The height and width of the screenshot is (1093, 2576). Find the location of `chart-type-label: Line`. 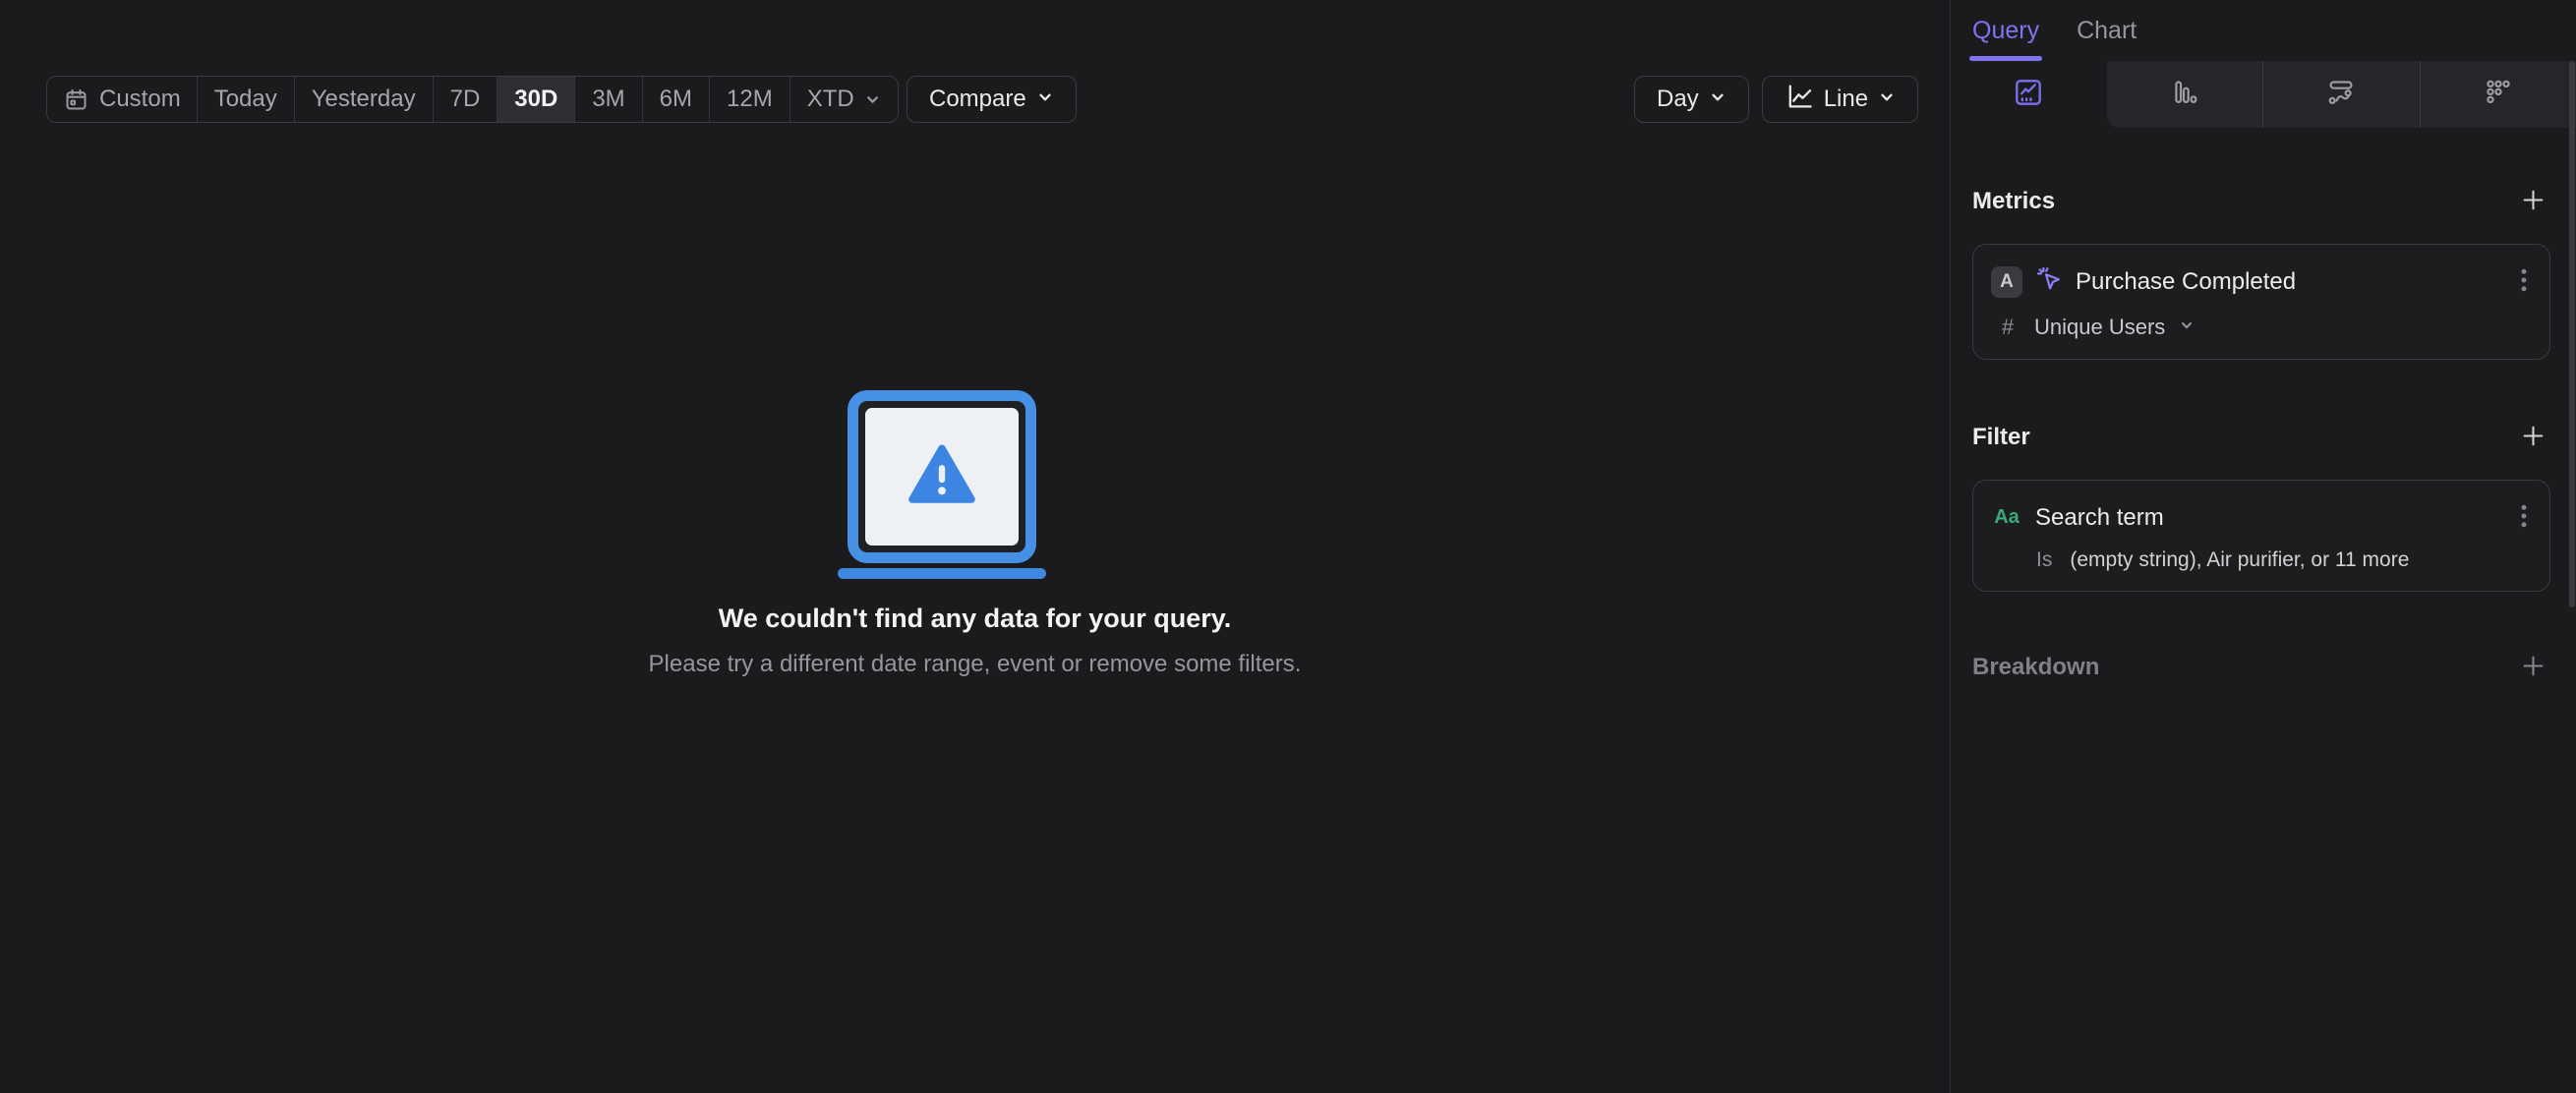

chart-type-label: Line is located at coordinates (1846, 99).